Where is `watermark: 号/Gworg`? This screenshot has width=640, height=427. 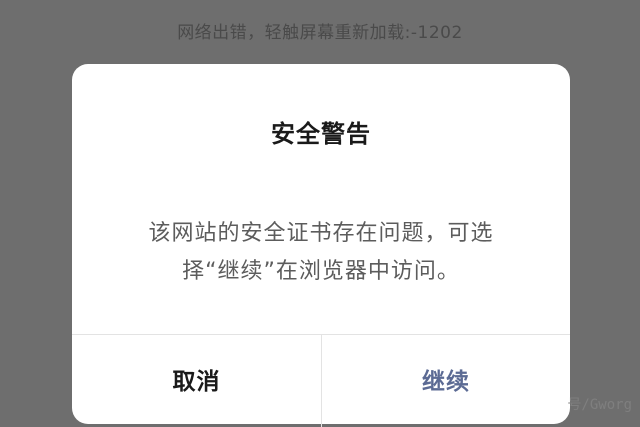
watermark: 号/Gworg is located at coordinates (599, 405).